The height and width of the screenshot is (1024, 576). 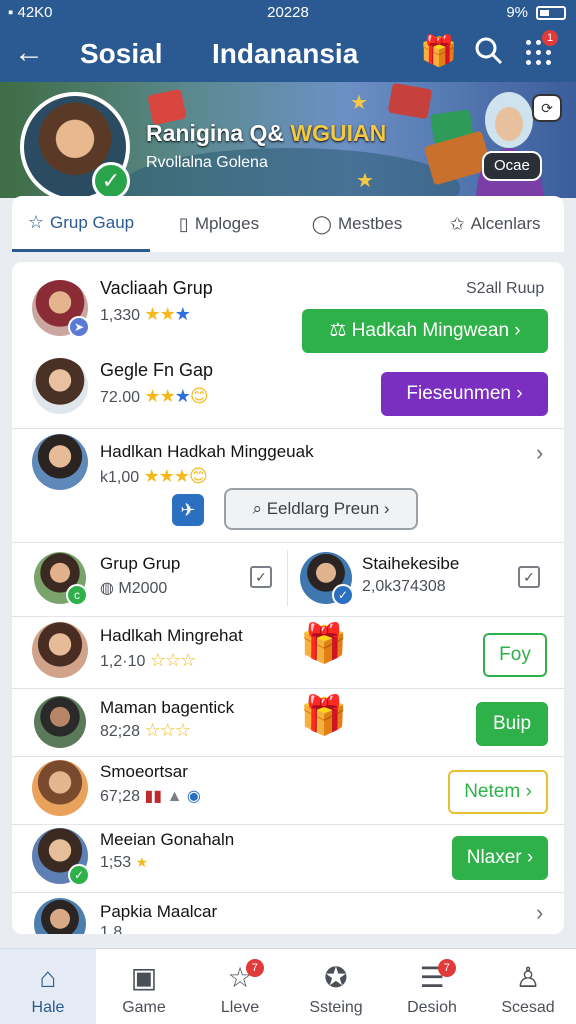 What do you see at coordinates (140, 563) in the screenshot?
I see `list-item-name: Grup Grup` at bounding box center [140, 563].